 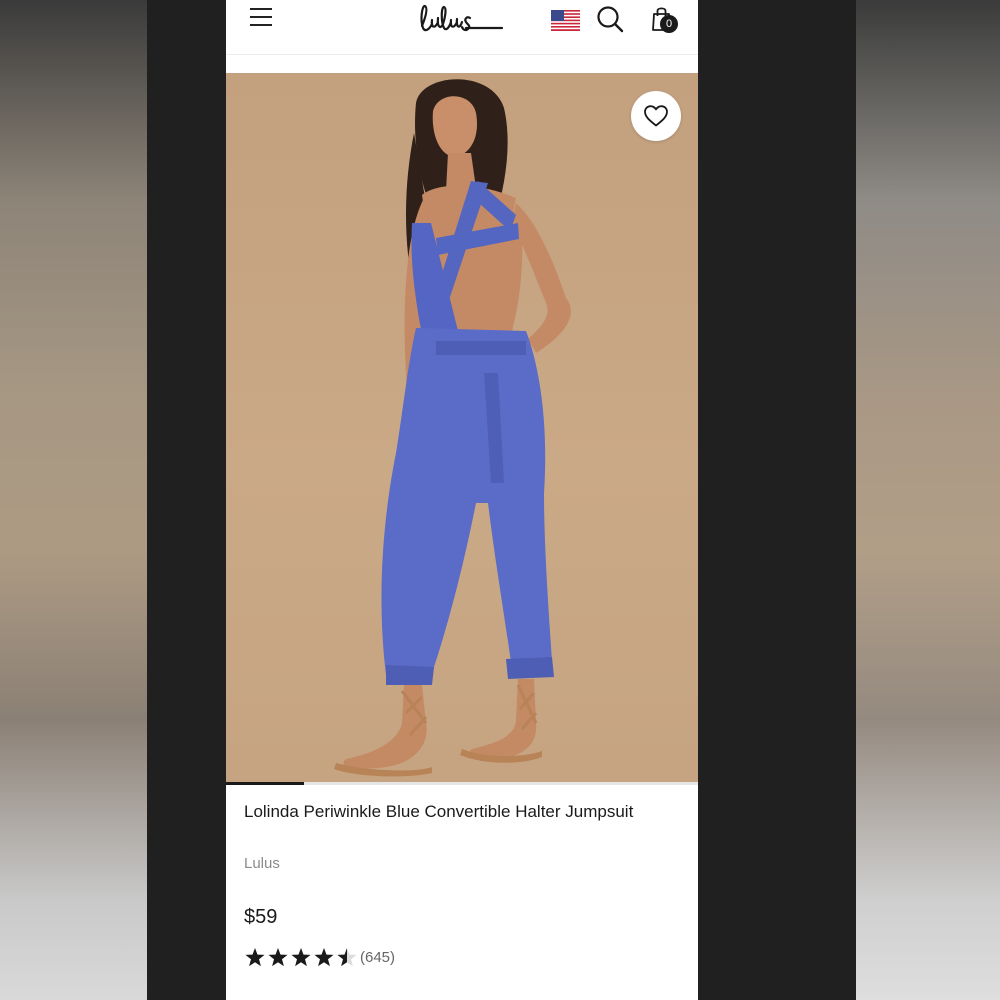 I want to click on top-navigation: 0, so click(x=462, y=27).